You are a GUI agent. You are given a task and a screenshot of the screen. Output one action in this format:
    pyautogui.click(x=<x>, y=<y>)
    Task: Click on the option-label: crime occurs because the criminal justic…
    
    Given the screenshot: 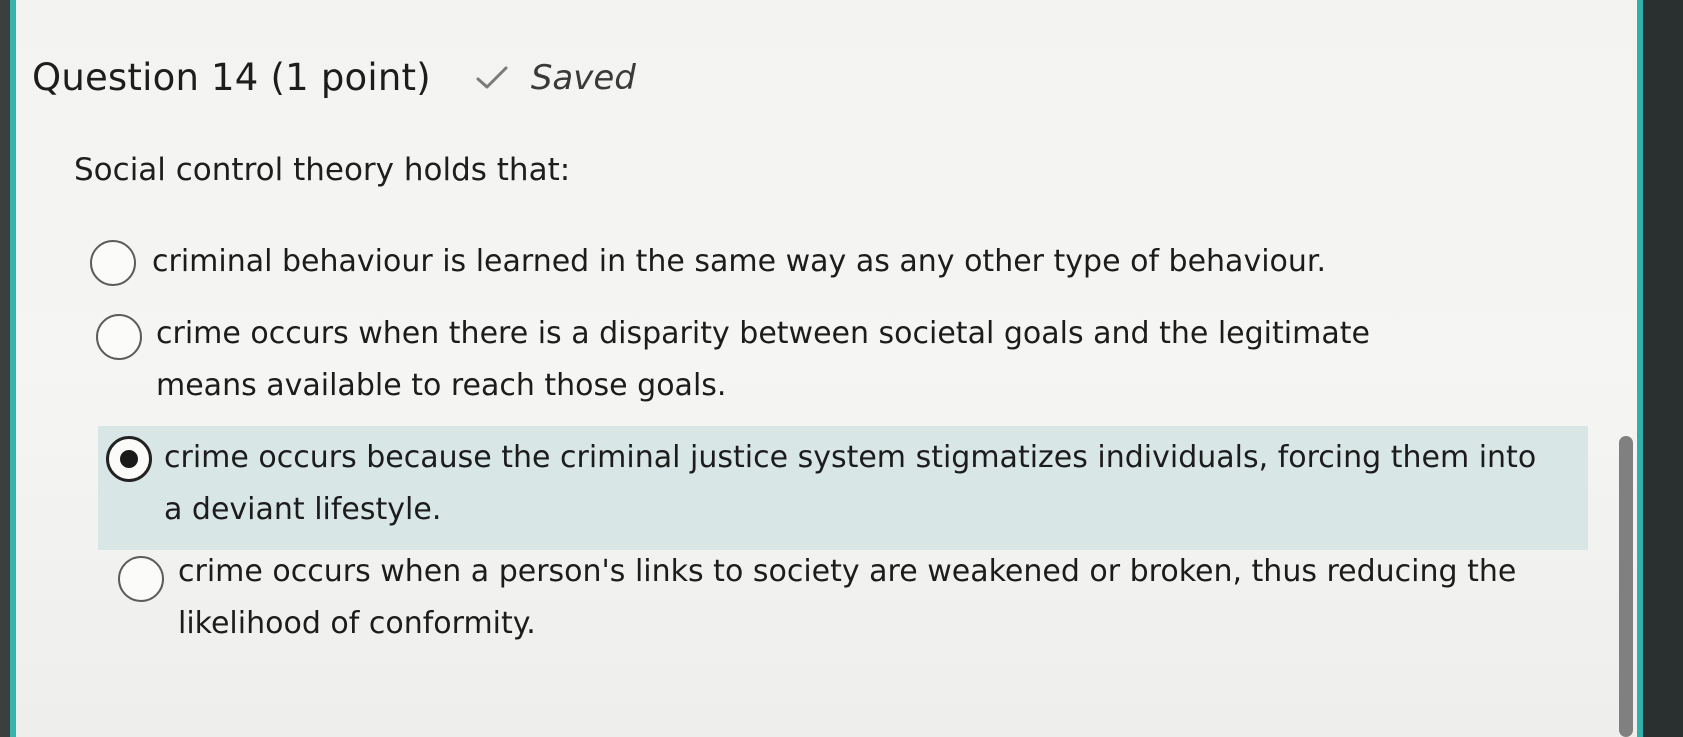 What is the action you would take?
    pyautogui.click(x=850, y=483)
    